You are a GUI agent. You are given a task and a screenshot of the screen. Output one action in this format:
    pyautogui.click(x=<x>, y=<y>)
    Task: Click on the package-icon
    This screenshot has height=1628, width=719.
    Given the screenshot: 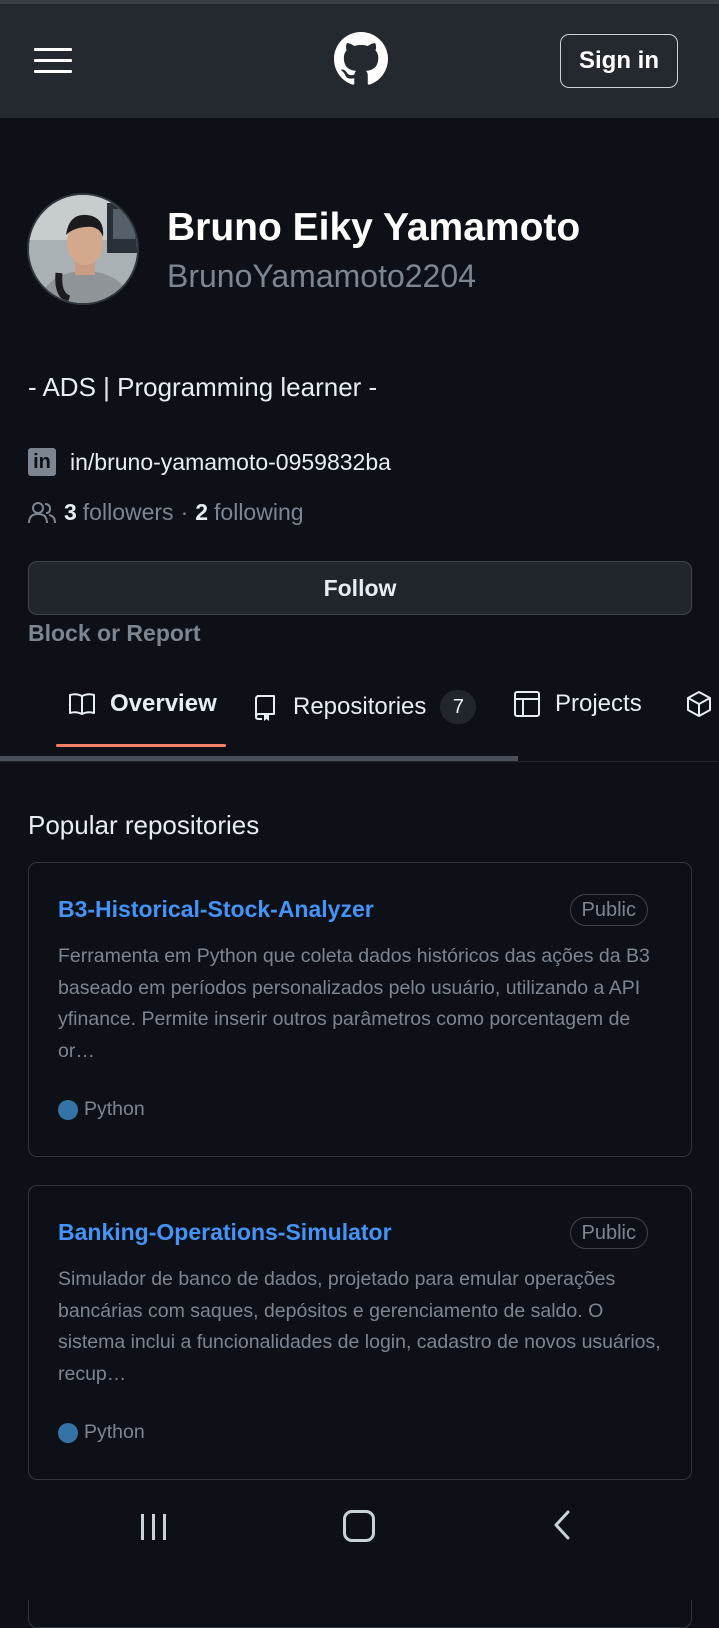 What is the action you would take?
    pyautogui.click(x=699, y=704)
    